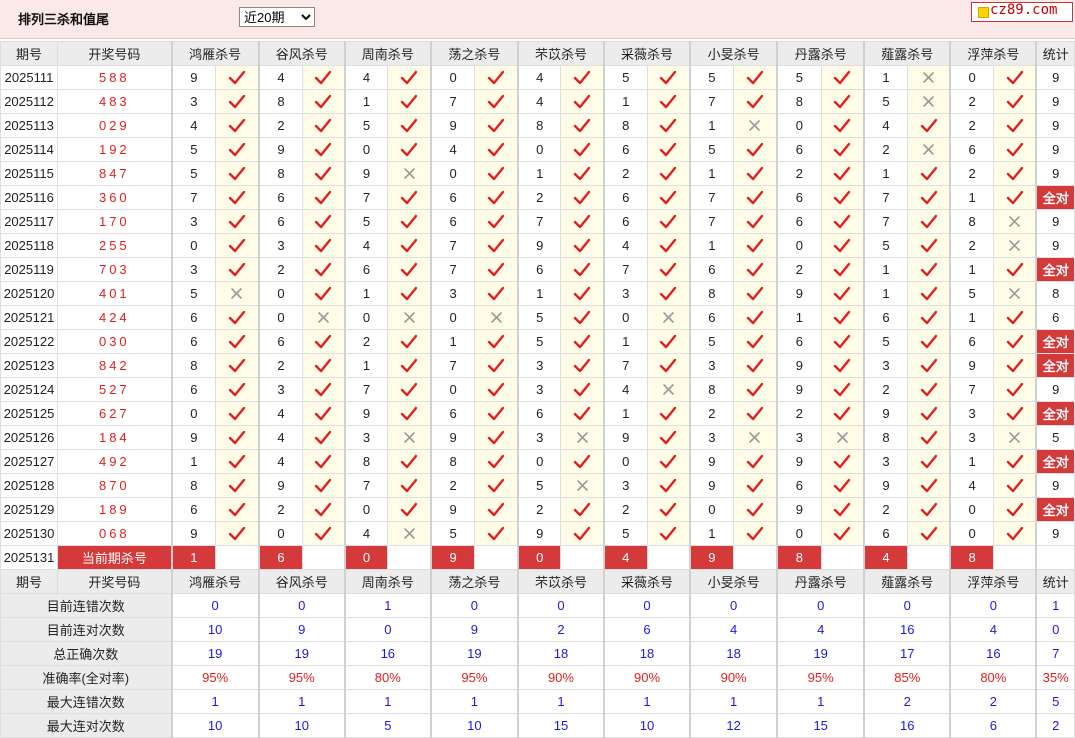  What do you see at coordinates (366, 389) in the screenshot?
I see `kill-number: 7` at bounding box center [366, 389].